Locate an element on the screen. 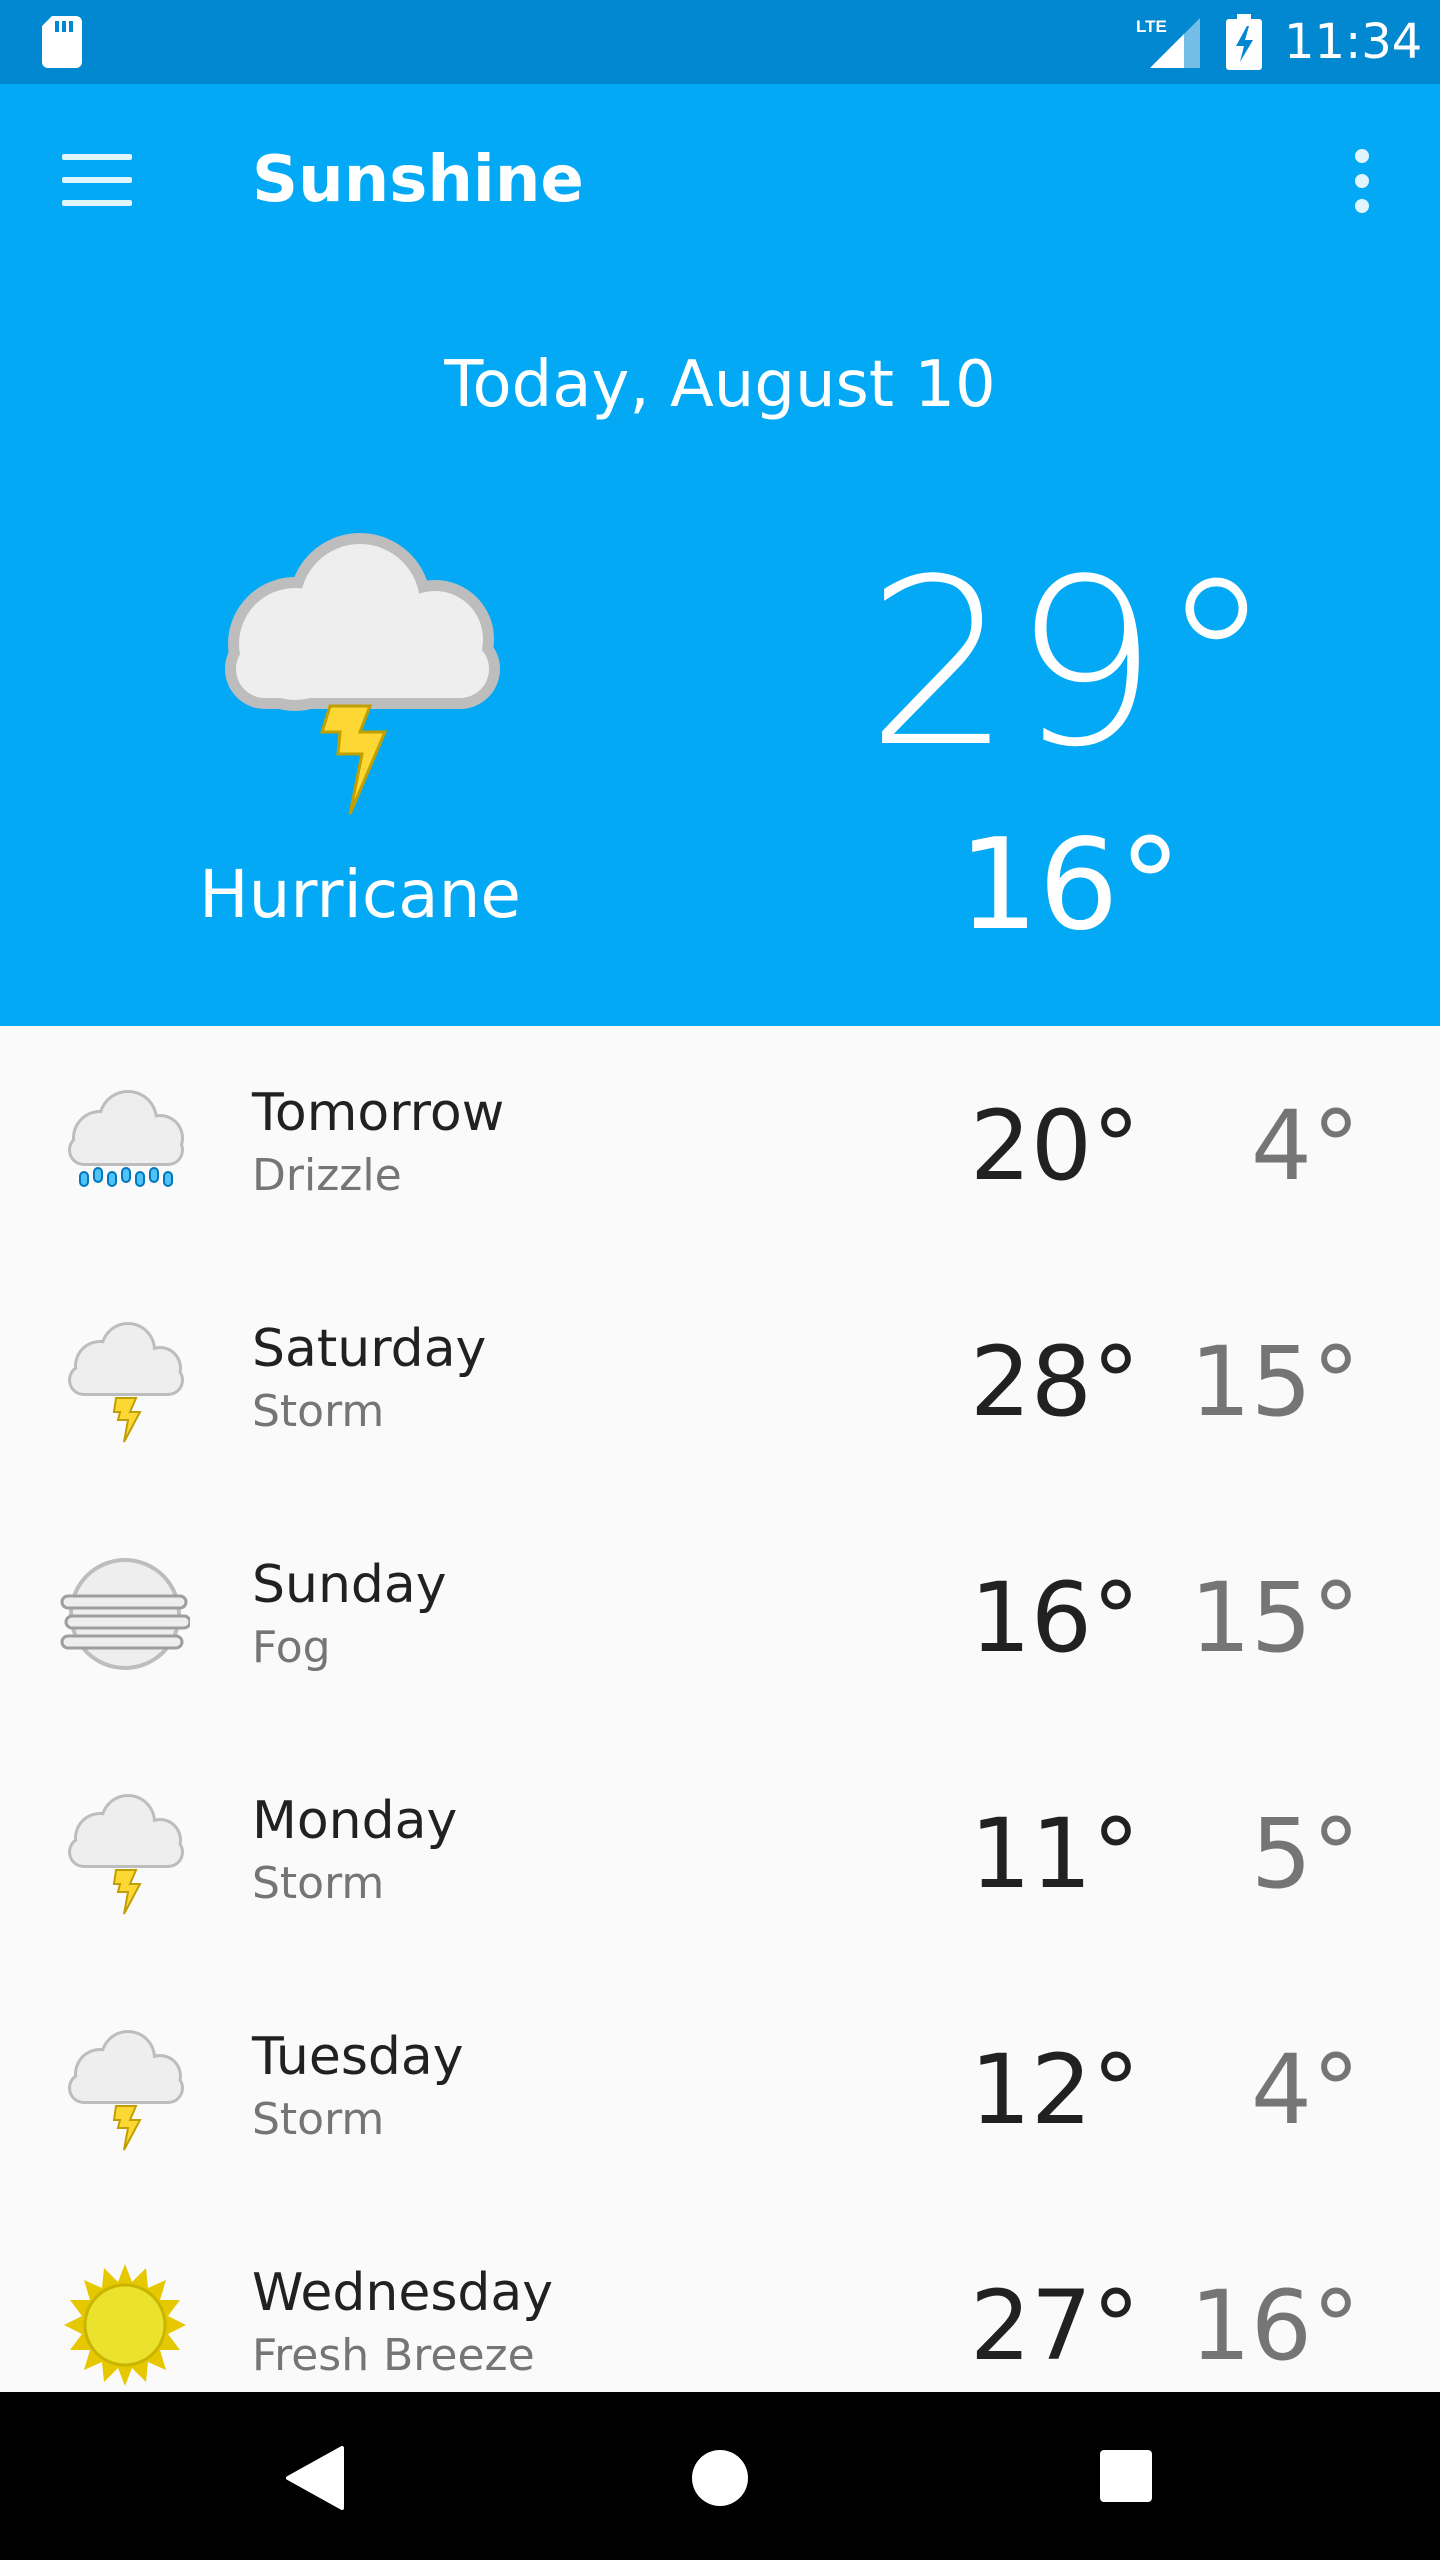 The height and width of the screenshot is (2560, 1440). forecast-day: Tomorrow is located at coordinates (378, 1113).